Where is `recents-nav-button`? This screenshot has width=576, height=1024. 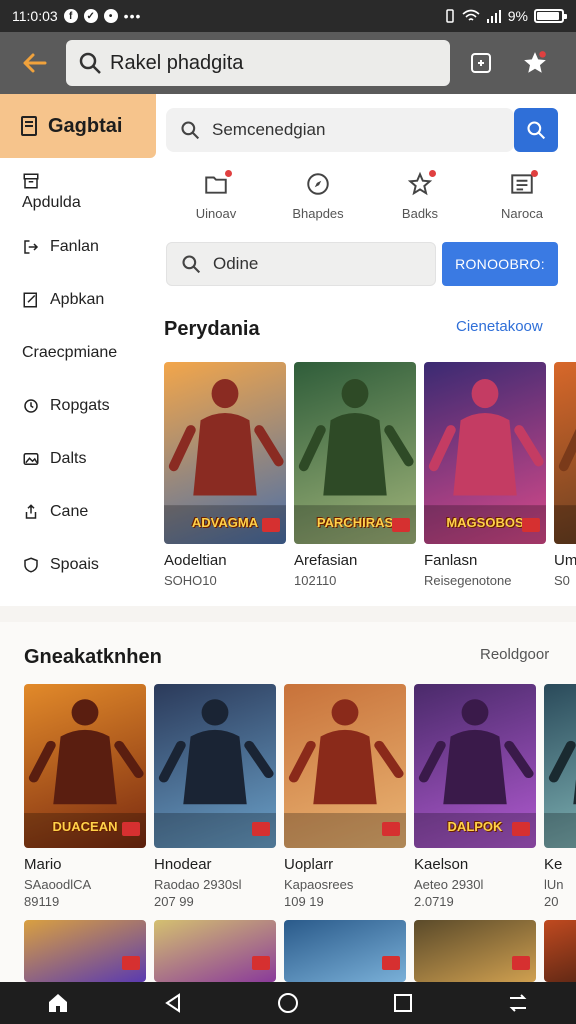 recents-nav-button is located at coordinates (403, 1003).